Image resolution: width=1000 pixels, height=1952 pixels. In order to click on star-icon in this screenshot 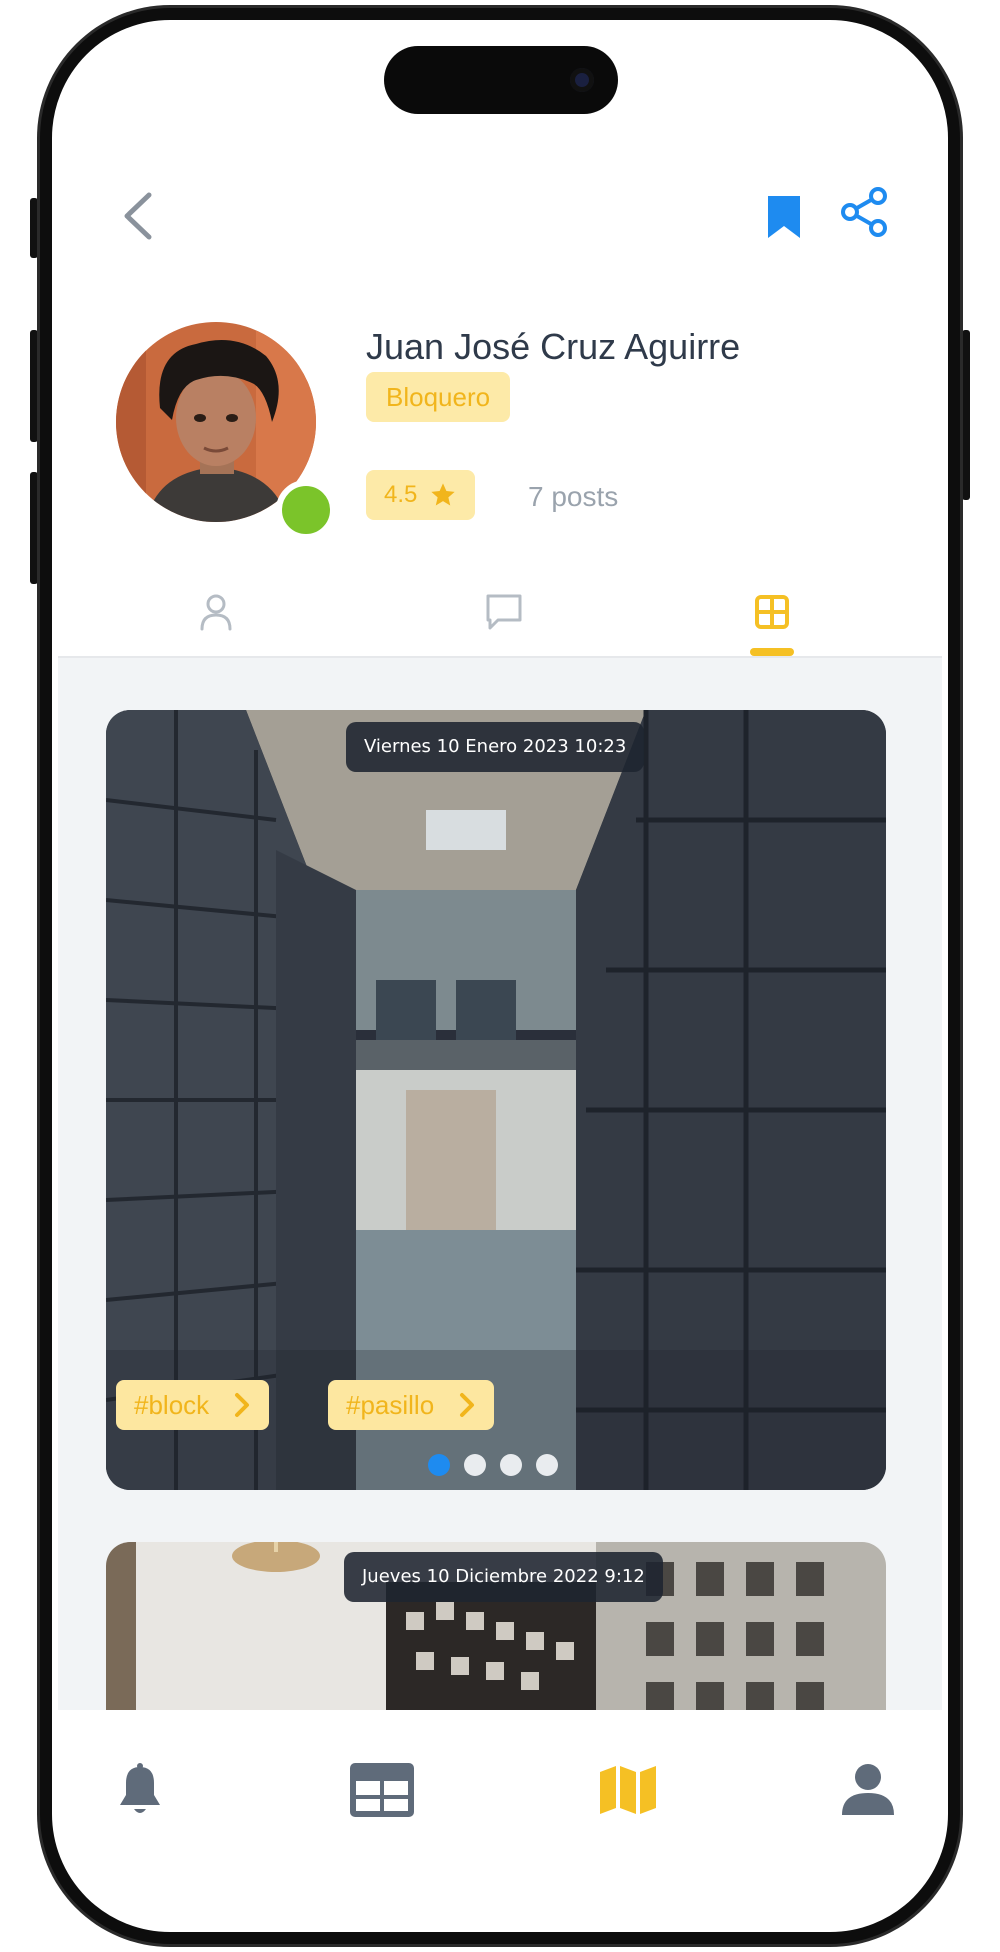, I will do `click(443, 494)`.